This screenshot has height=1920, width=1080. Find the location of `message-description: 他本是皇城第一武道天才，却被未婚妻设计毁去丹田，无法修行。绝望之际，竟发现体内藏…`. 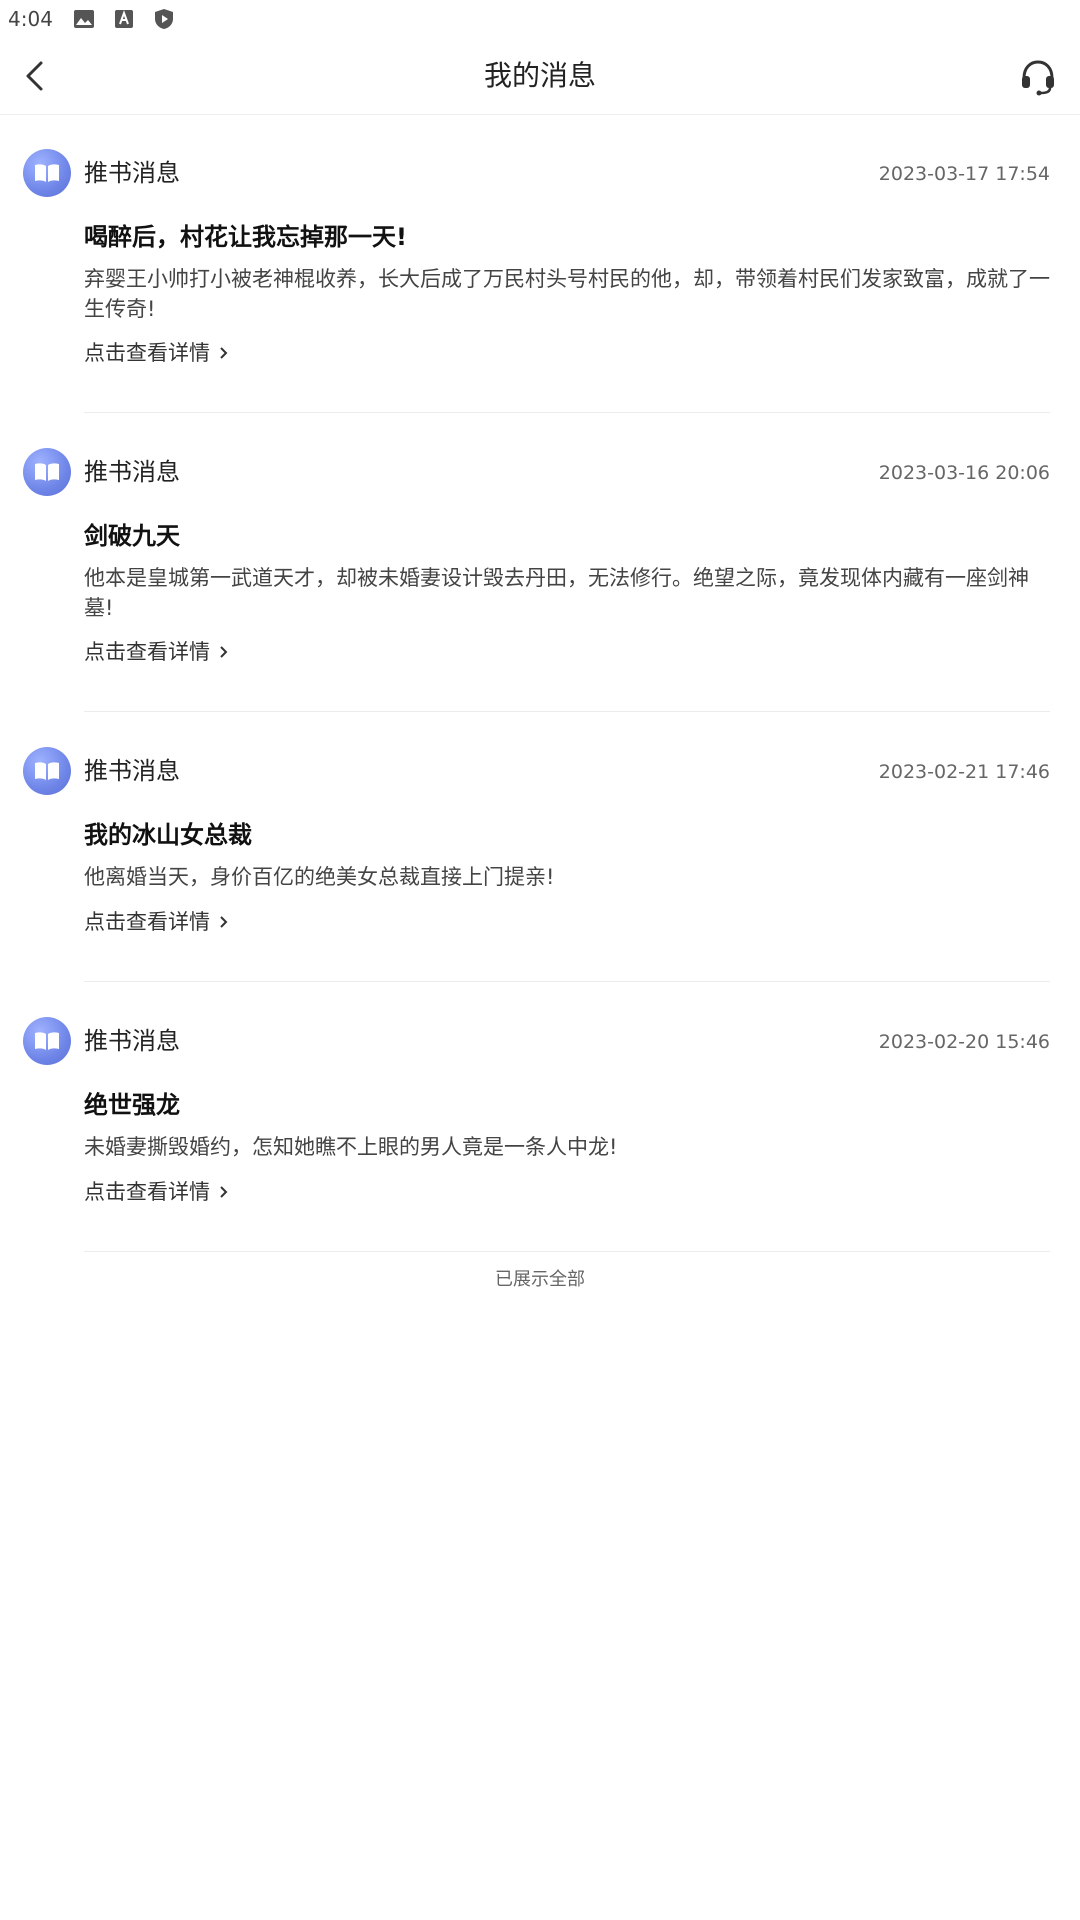

message-description: 他本是皇城第一武道天才，却被未婚妻设计毁去丹田，无法修行。绝望之际，竟发现体内藏… is located at coordinates (556, 593).